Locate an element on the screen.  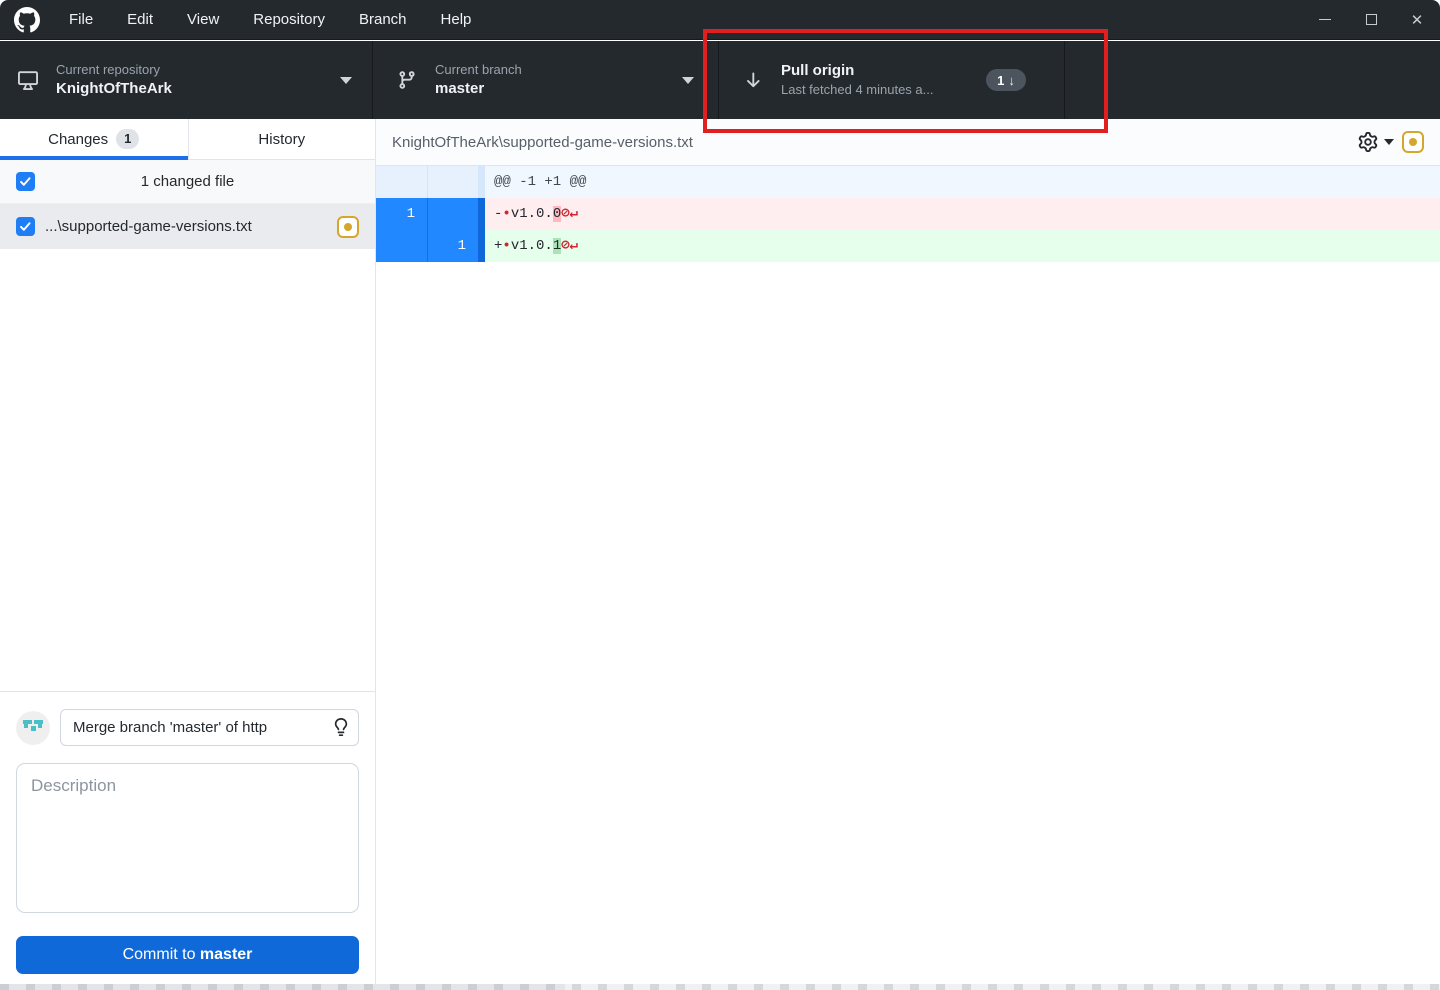
new-line-gutter is located at coordinates (452, 182).